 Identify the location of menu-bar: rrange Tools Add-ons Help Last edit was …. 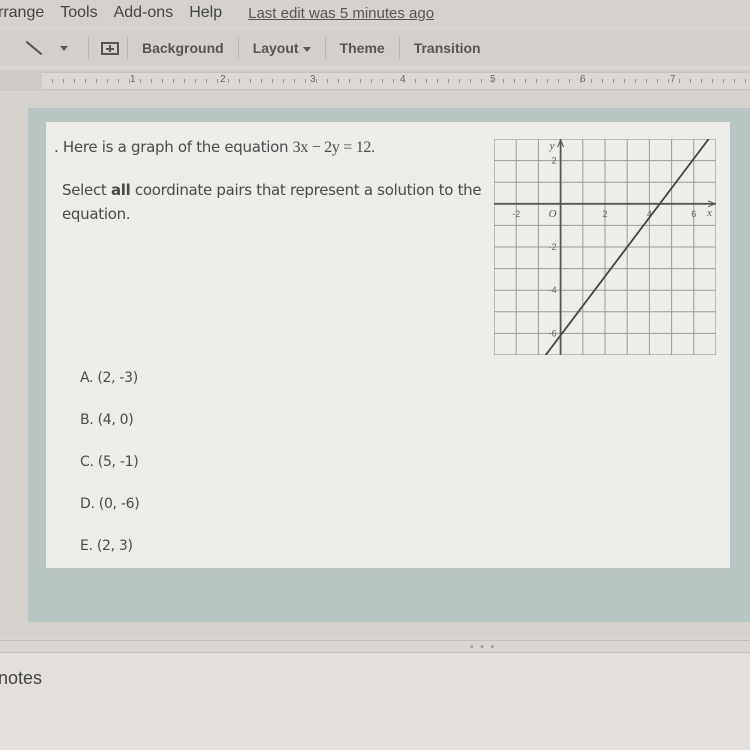
(375, 13).